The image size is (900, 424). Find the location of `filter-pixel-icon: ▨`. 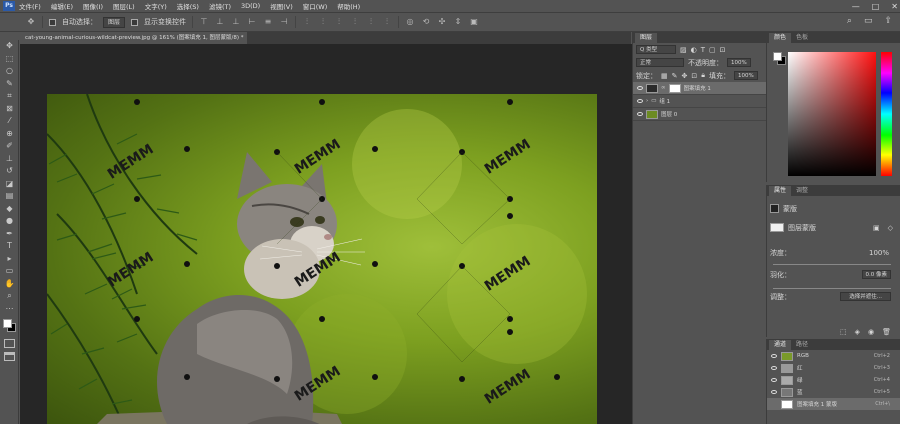

filter-pixel-icon: ▨ is located at coordinates (683, 50).